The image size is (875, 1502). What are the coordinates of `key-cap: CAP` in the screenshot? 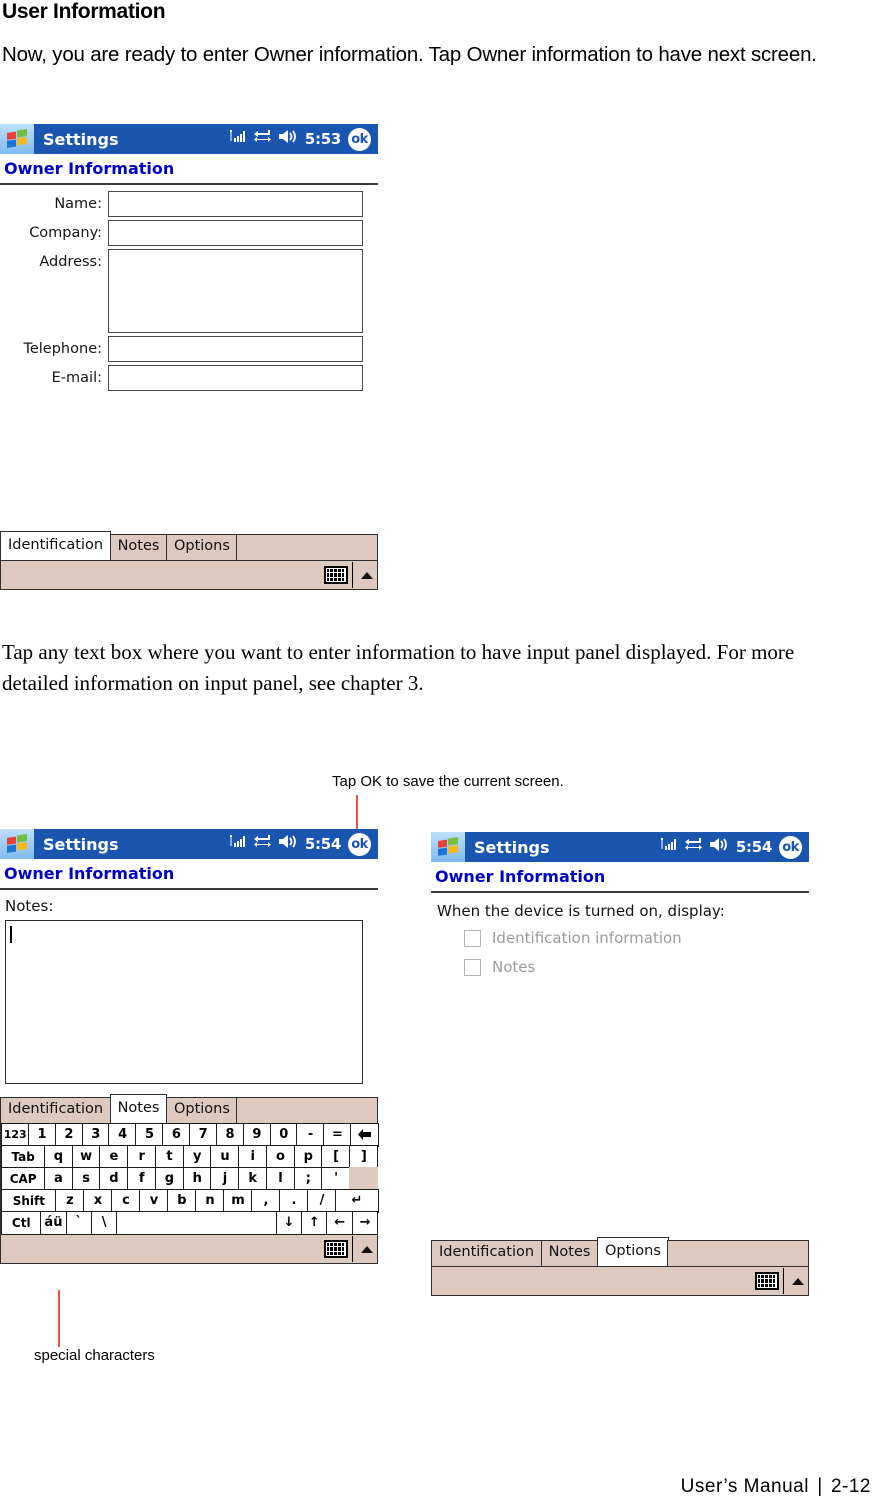 It's located at (23, 1179).